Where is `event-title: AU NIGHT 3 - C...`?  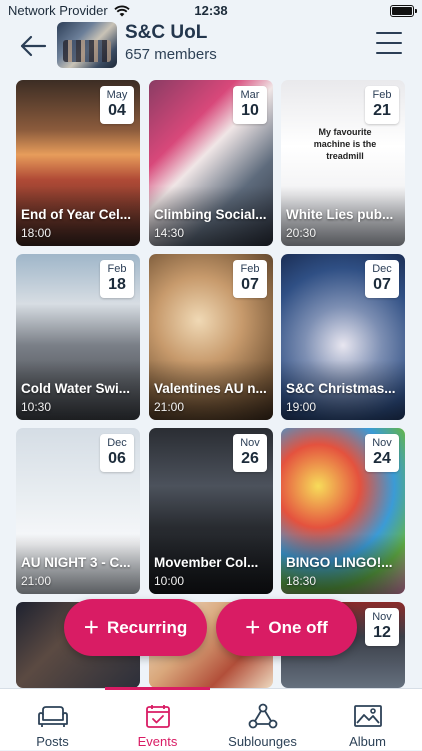
event-title: AU NIGHT 3 - C... is located at coordinates (76, 562).